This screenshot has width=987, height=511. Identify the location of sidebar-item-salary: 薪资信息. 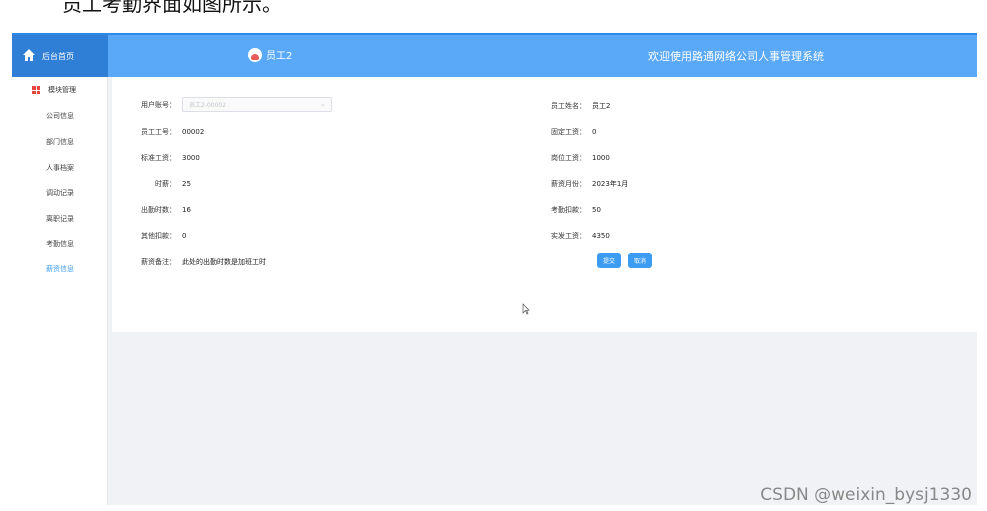
(60, 269).